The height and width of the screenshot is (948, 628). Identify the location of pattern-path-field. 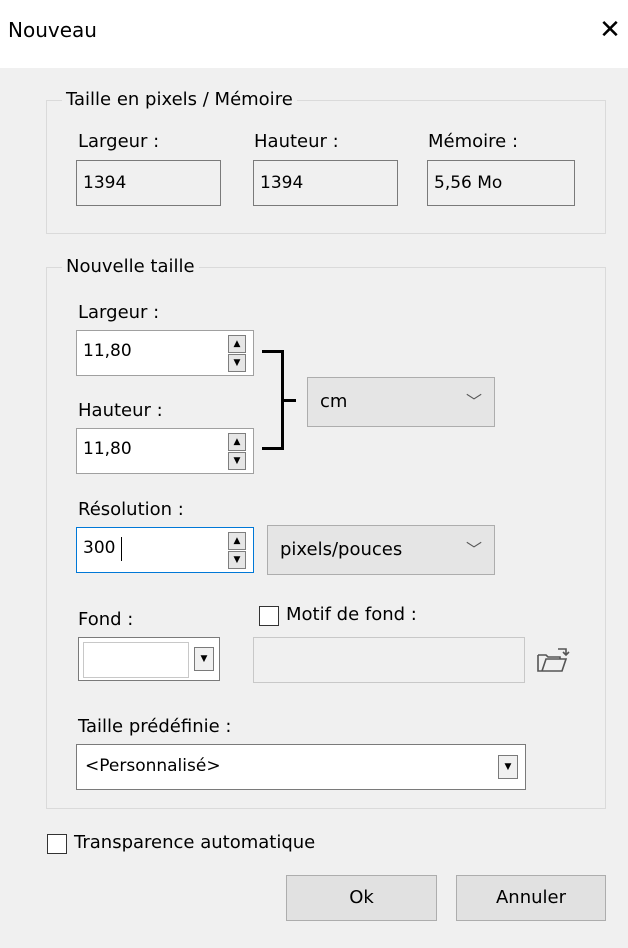
(389, 660).